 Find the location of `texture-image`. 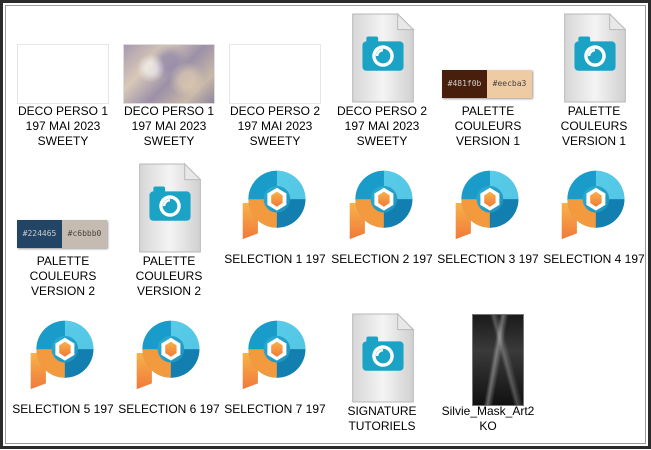

texture-image is located at coordinates (169, 57).